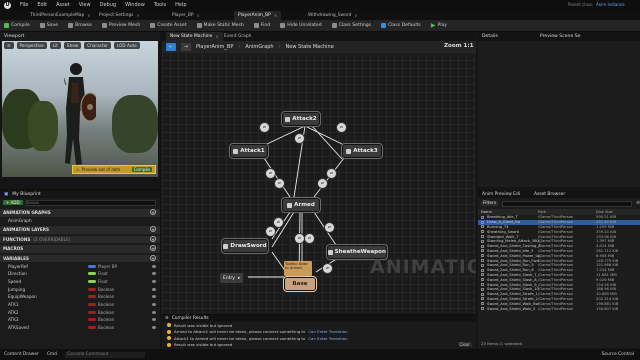 The width and height of the screenshot is (640, 360). Describe the element at coordinates (301, 25) in the screenshot. I see `hide-unrelated-button: Hide Unrelated` at that location.